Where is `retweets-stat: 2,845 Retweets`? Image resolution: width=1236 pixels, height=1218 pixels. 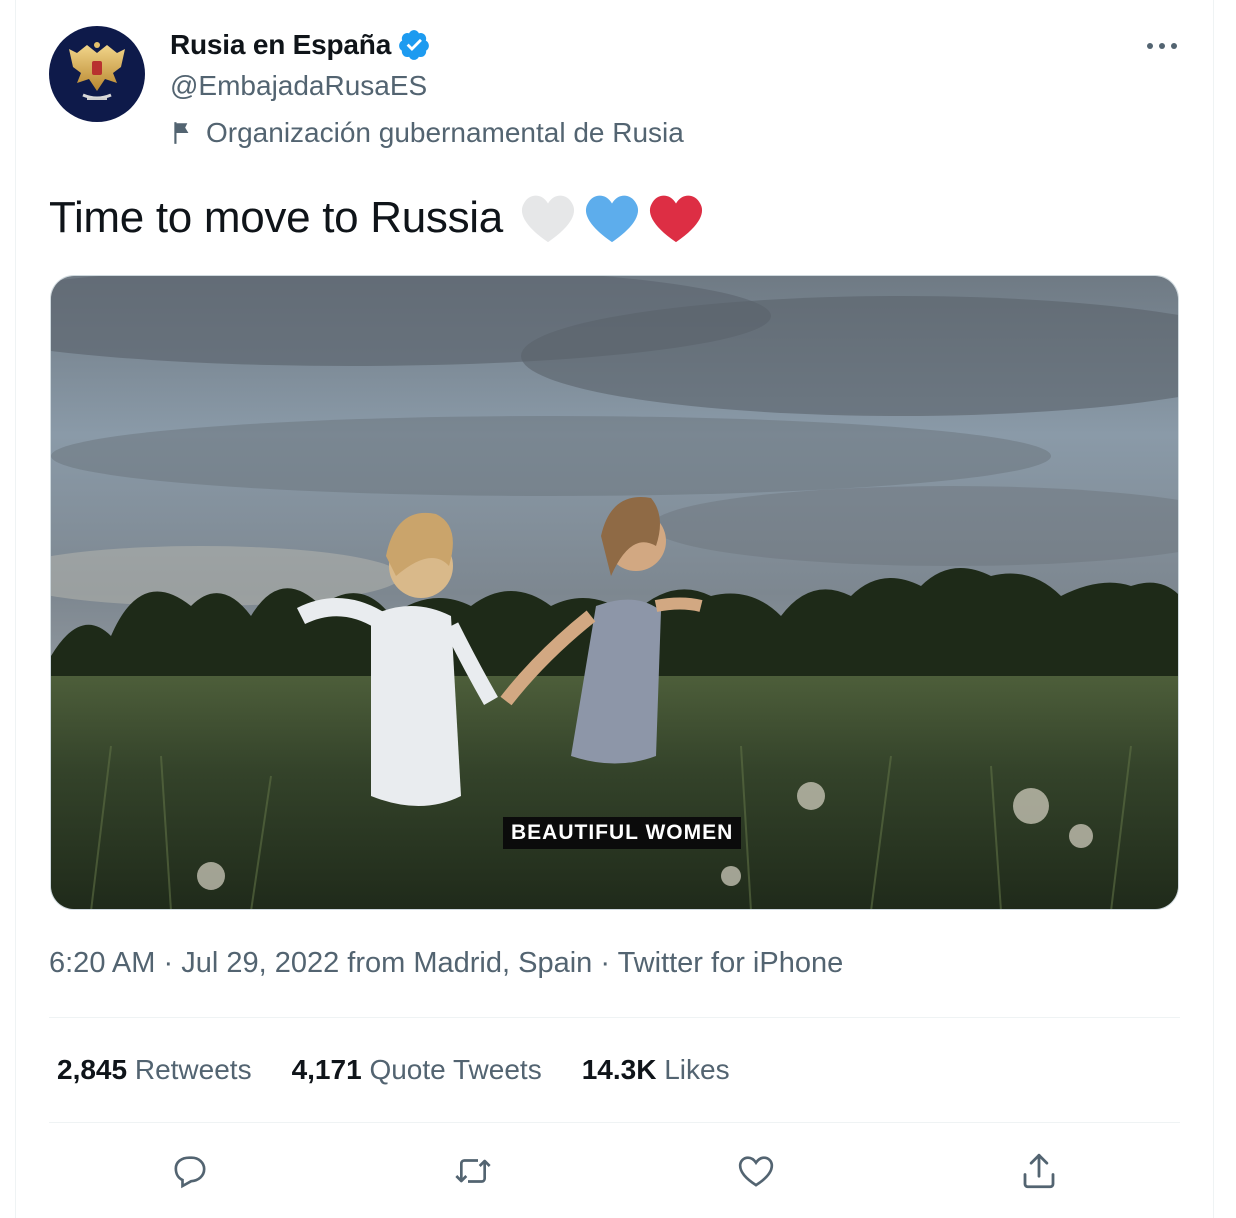
retweets-stat: 2,845 Retweets is located at coordinates (154, 1070).